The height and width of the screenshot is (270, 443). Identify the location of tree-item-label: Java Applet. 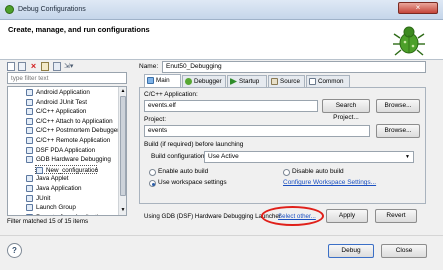
(52, 179).